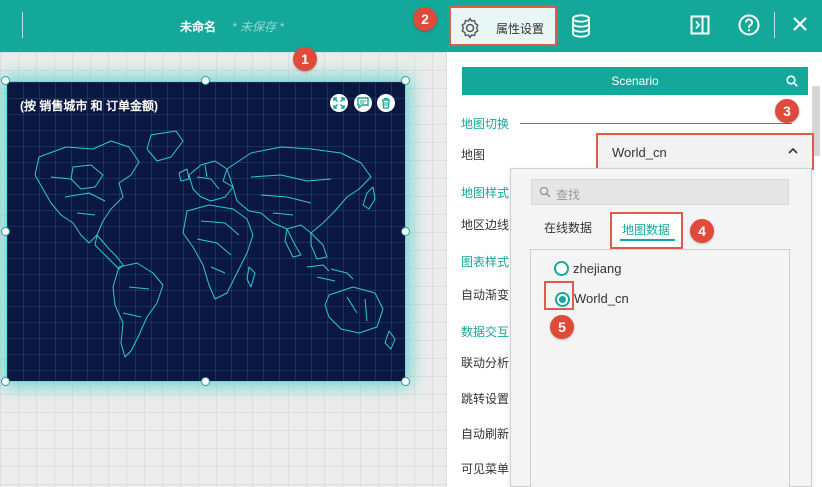 The image size is (822, 487). What do you see at coordinates (702, 231) in the screenshot?
I see `annotation-badge-4: 4` at bounding box center [702, 231].